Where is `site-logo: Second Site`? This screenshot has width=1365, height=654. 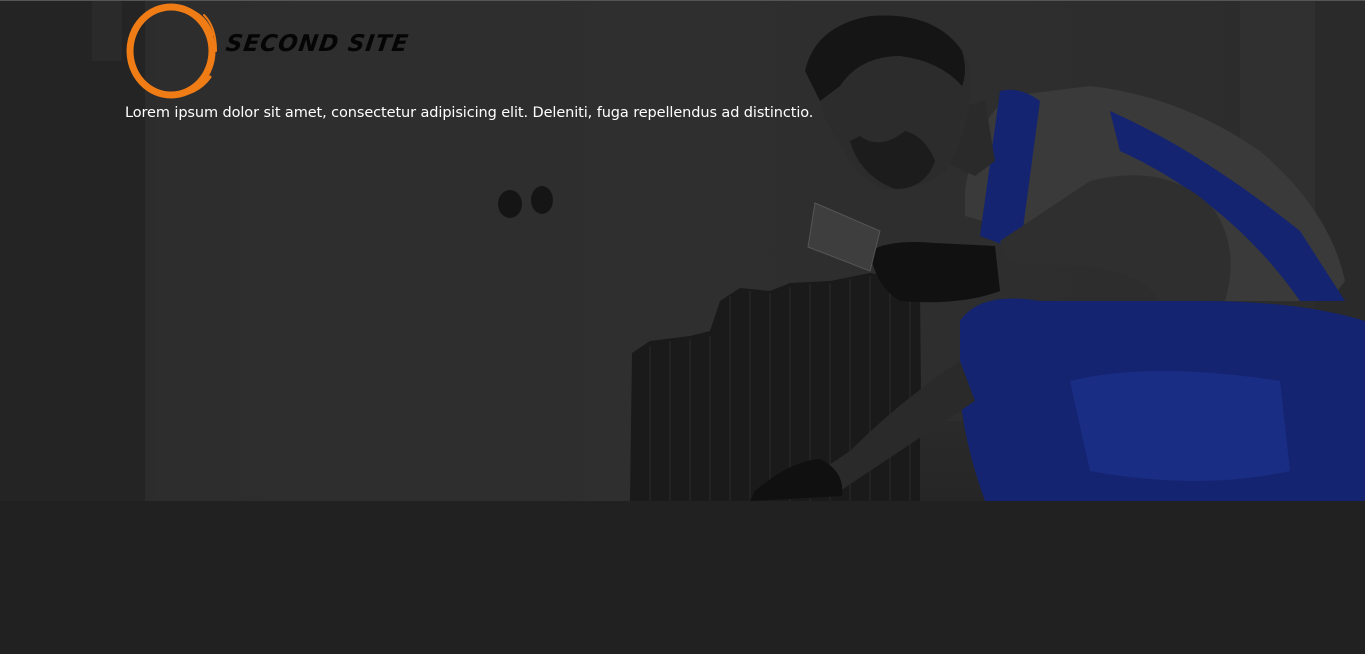 site-logo: Second Site is located at coordinates (274, 52).